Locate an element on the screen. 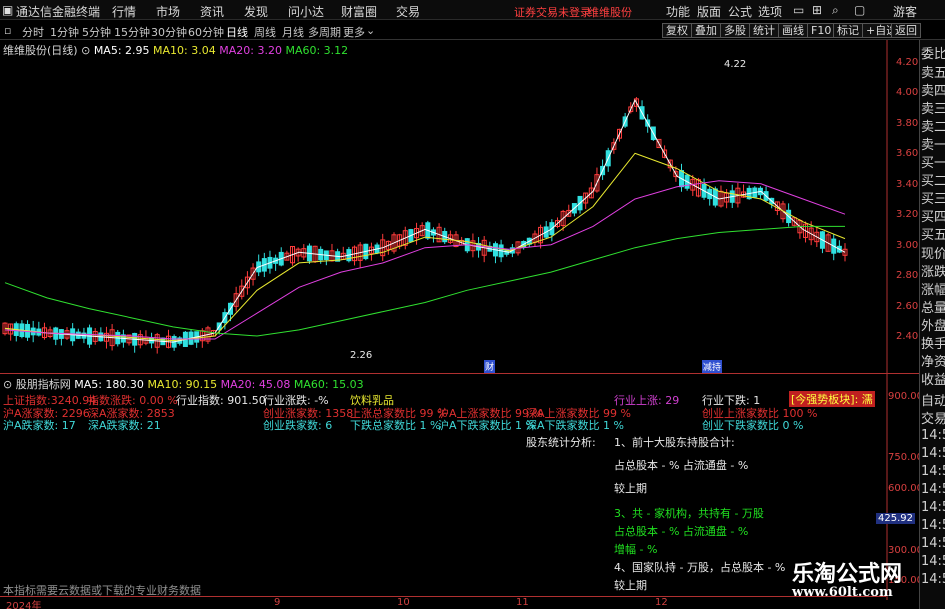 The width and height of the screenshot is (945, 609). draw-line-button: 画线 is located at coordinates (793, 30).